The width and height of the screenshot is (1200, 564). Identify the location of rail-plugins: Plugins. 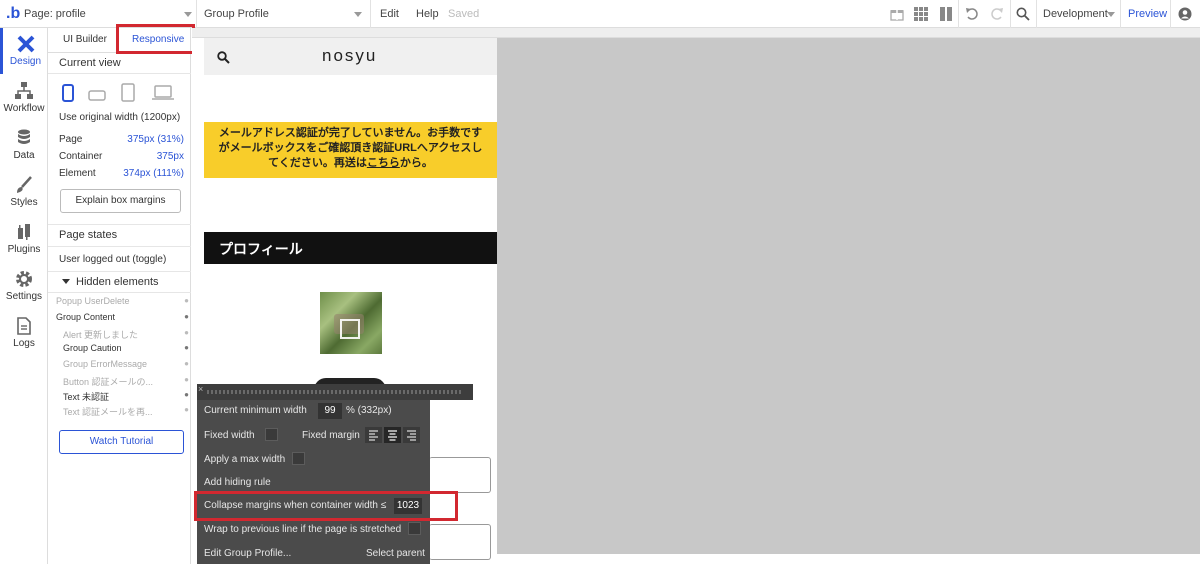
(24, 239).